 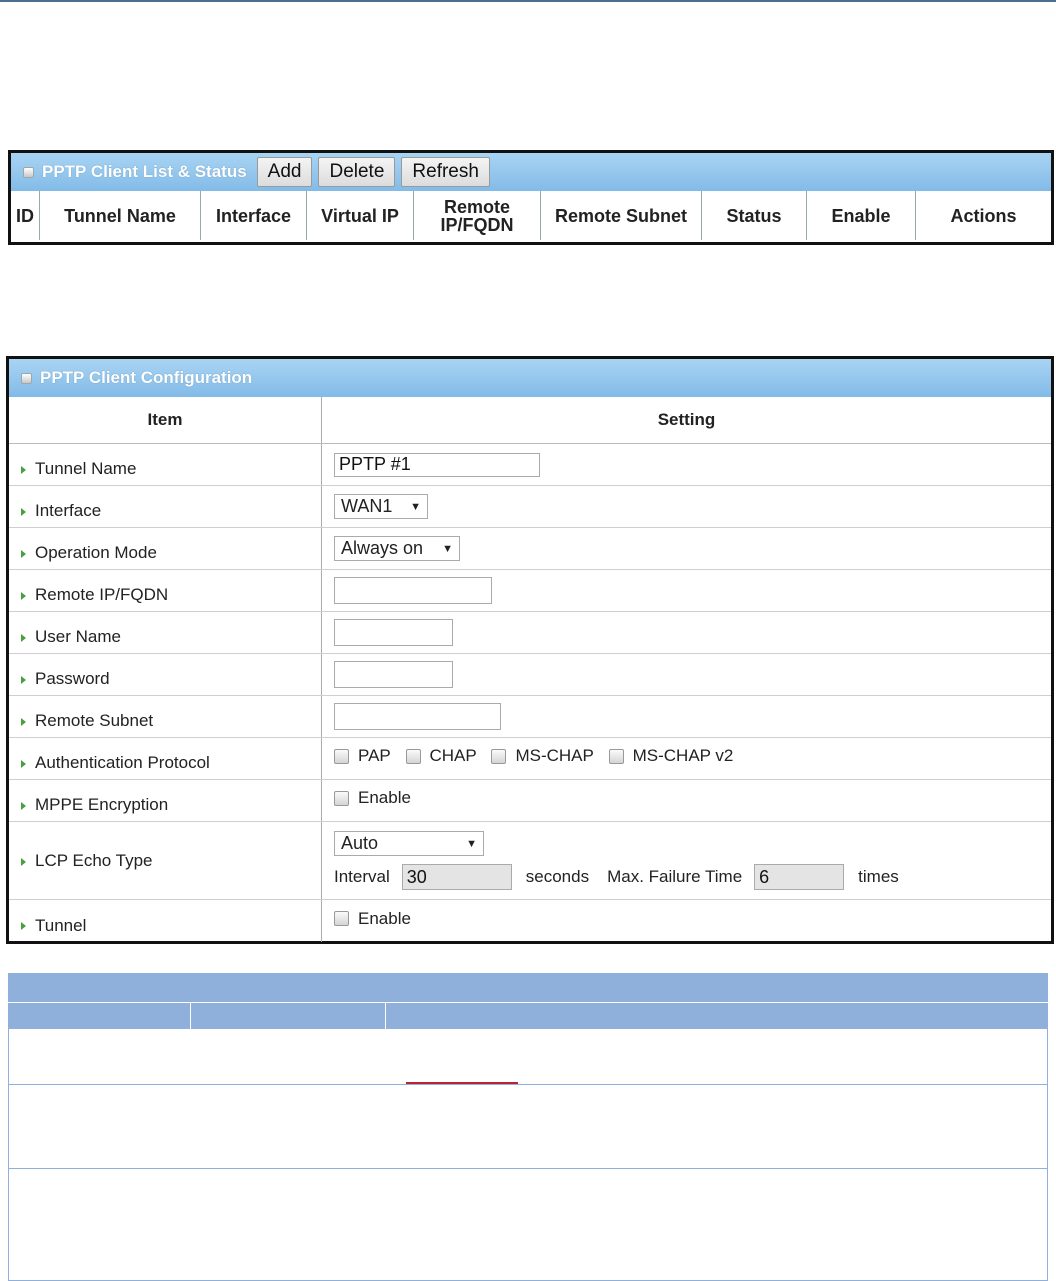 I want to click on pap-checkbox, so click(x=341, y=756).